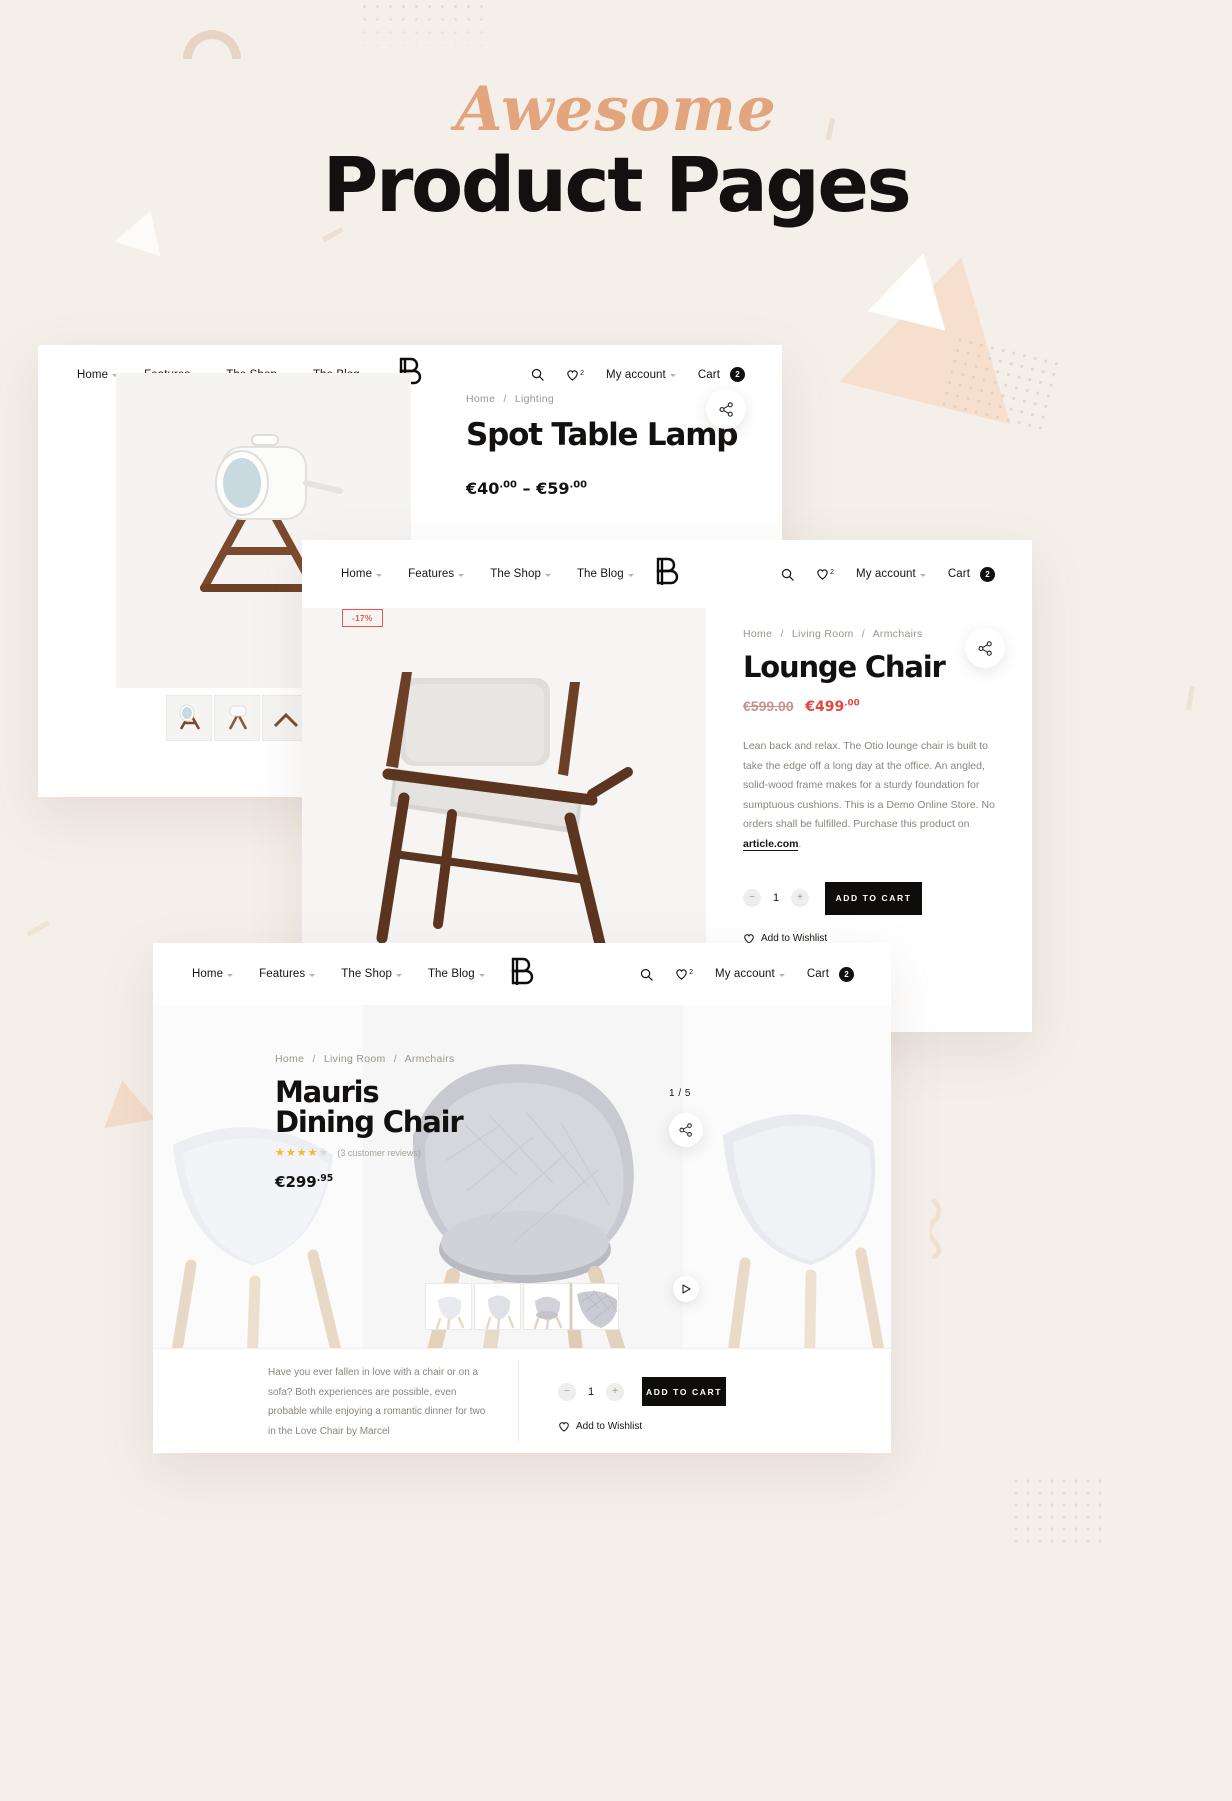  What do you see at coordinates (515, 574) in the screenshot?
I see `nav-label: The Shop` at bounding box center [515, 574].